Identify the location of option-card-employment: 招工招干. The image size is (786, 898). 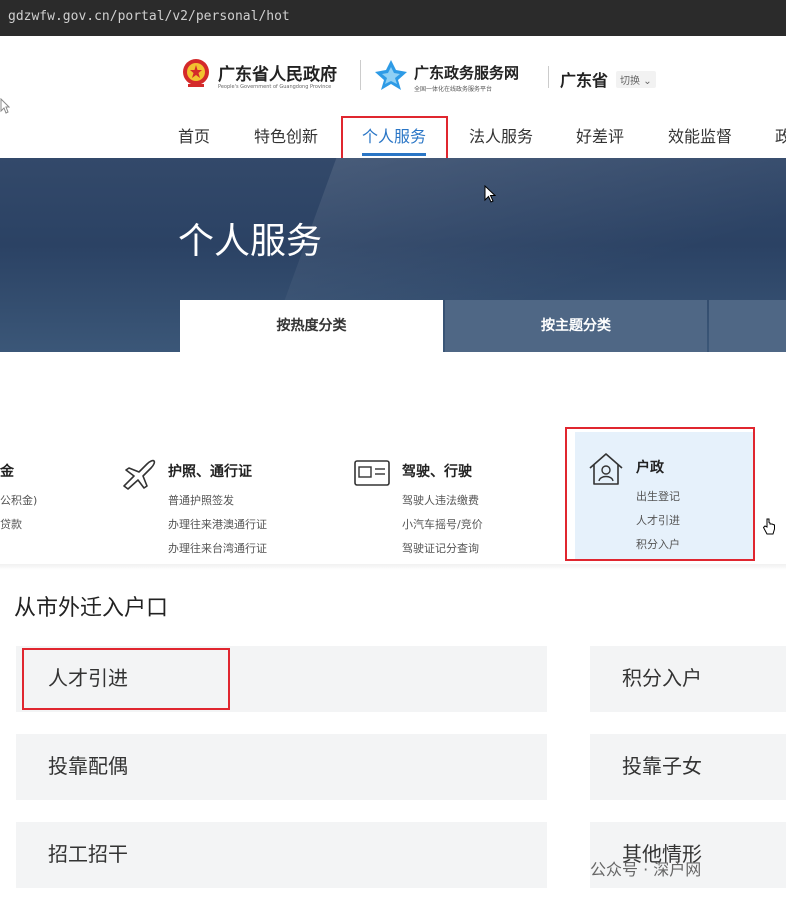
(281, 855).